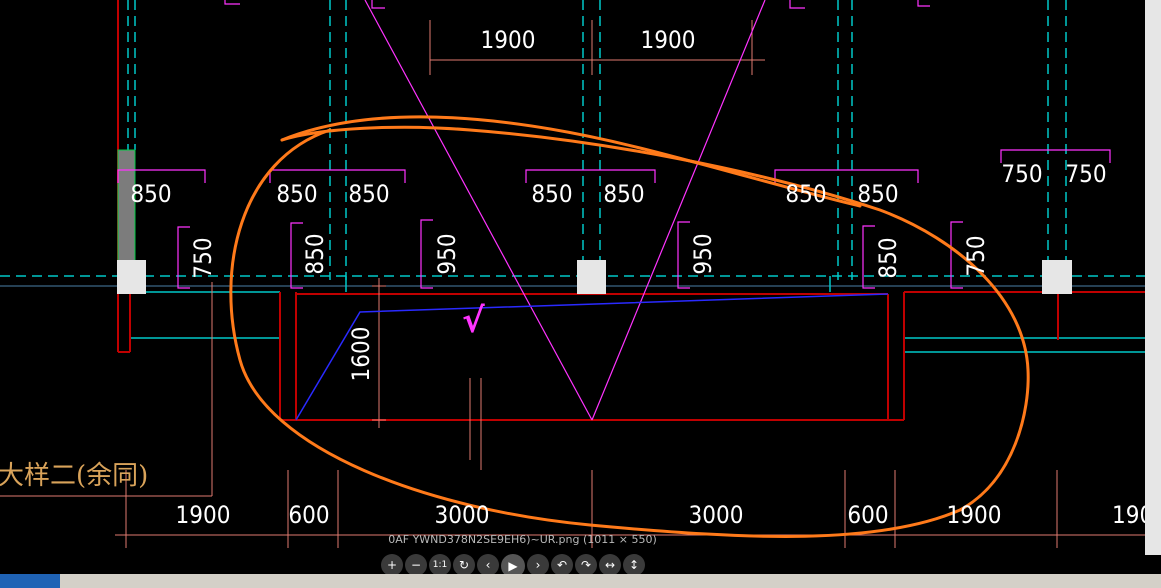  Describe the element at coordinates (580, 581) in the screenshot. I see `taskbar-strip` at that location.